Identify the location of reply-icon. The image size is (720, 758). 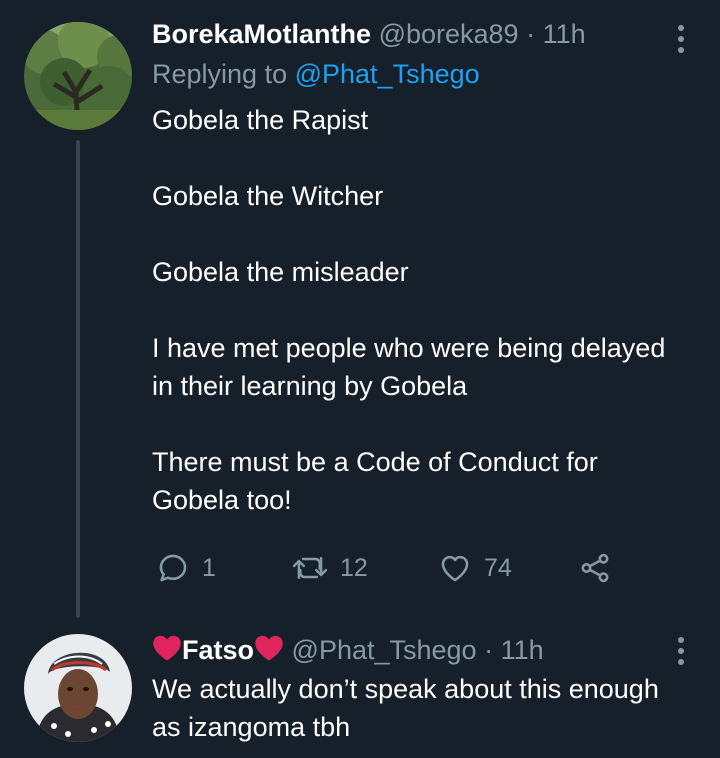
(173, 568).